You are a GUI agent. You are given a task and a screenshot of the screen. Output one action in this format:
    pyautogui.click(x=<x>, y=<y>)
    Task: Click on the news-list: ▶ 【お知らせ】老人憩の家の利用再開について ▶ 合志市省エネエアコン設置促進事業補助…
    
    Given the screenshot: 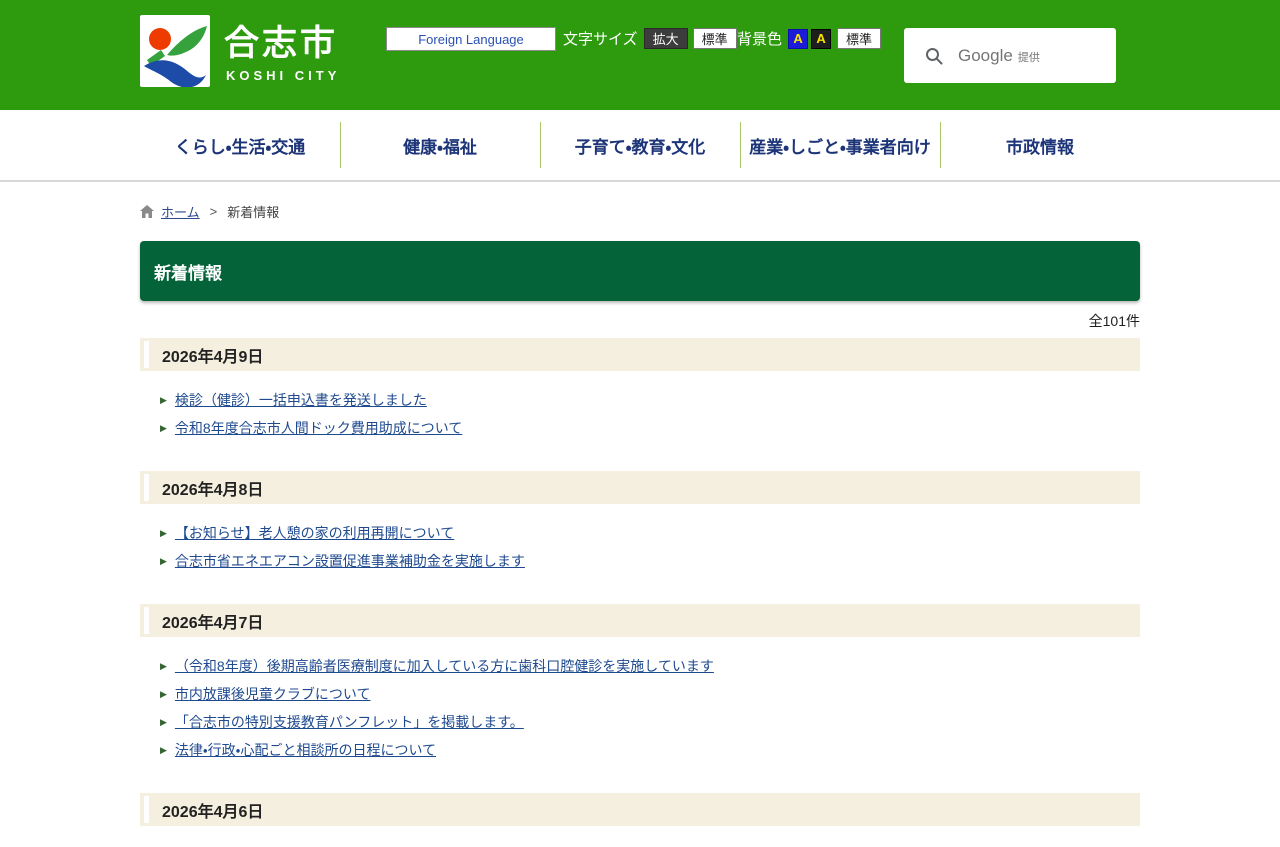 What is the action you would take?
    pyautogui.click(x=640, y=537)
    